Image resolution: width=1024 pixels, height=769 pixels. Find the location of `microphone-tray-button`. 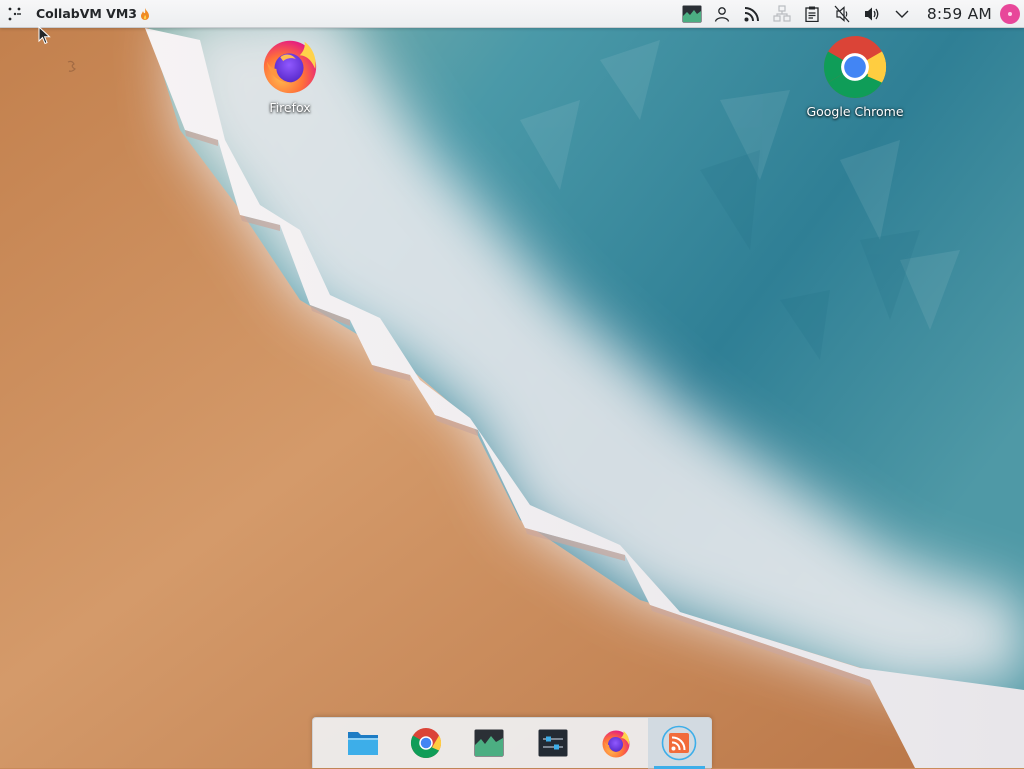

microphone-tray-button is located at coordinates (842, 13).